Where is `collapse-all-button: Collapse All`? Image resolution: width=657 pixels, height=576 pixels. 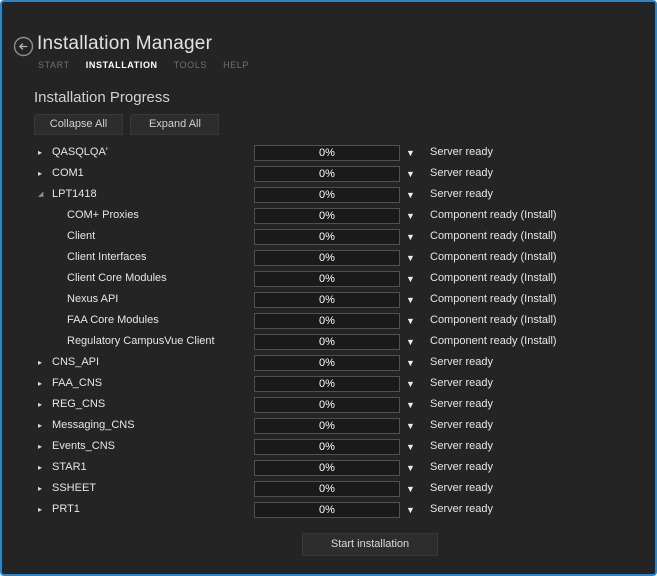
collapse-all-button: Collapse All is located at coordinates (78, 124).